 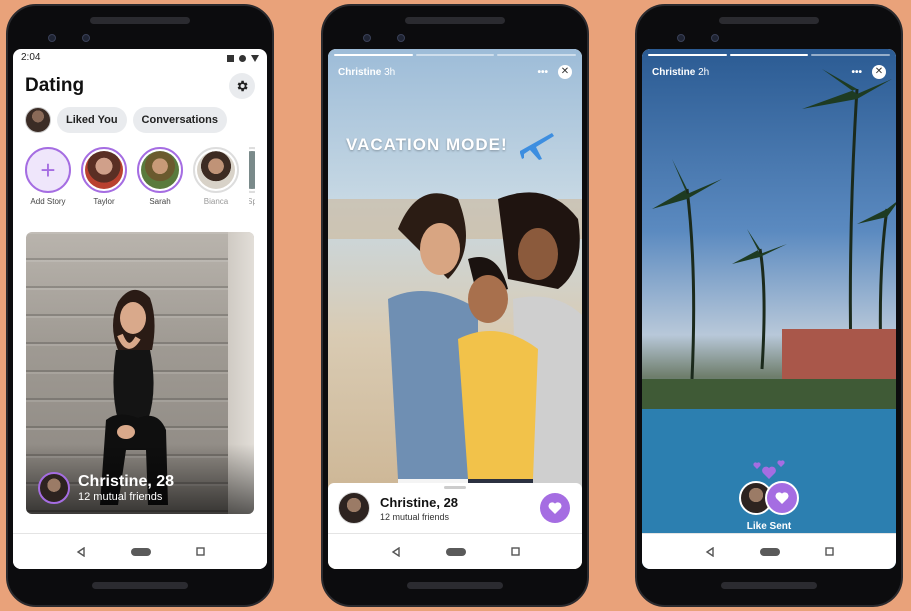 I want to click on story-text-overlay: VACATION MODE!, so click(x=451, y=145).